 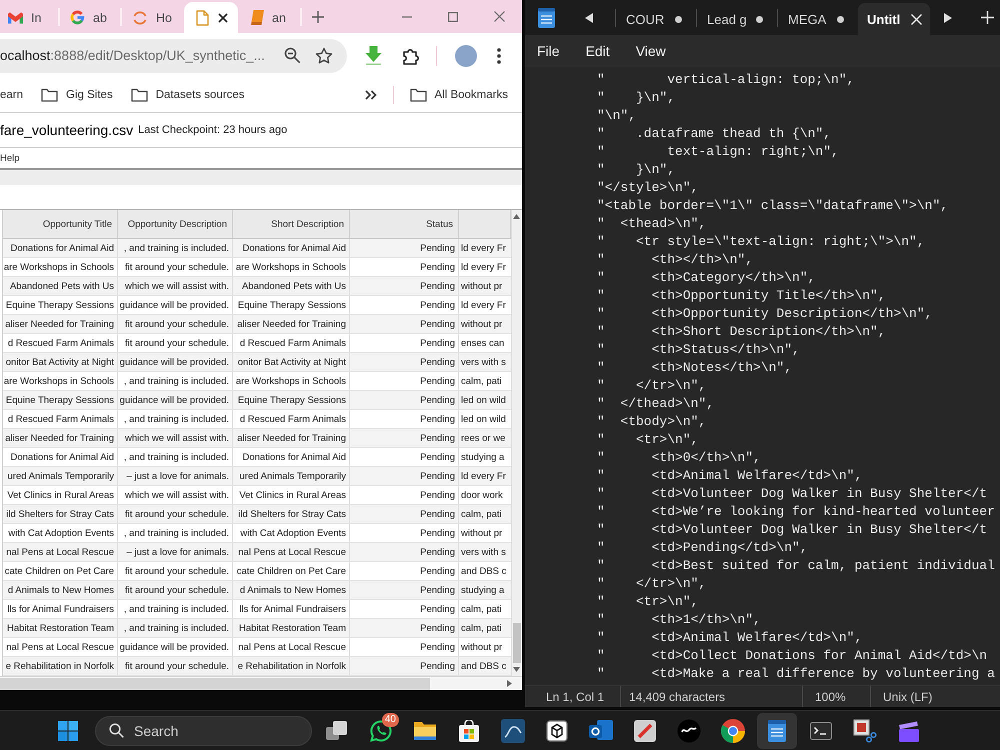 What do you see at coordinates (270, 17) in the screenshot?
I see `browser-tab: an` at bounding box center [270, 17].